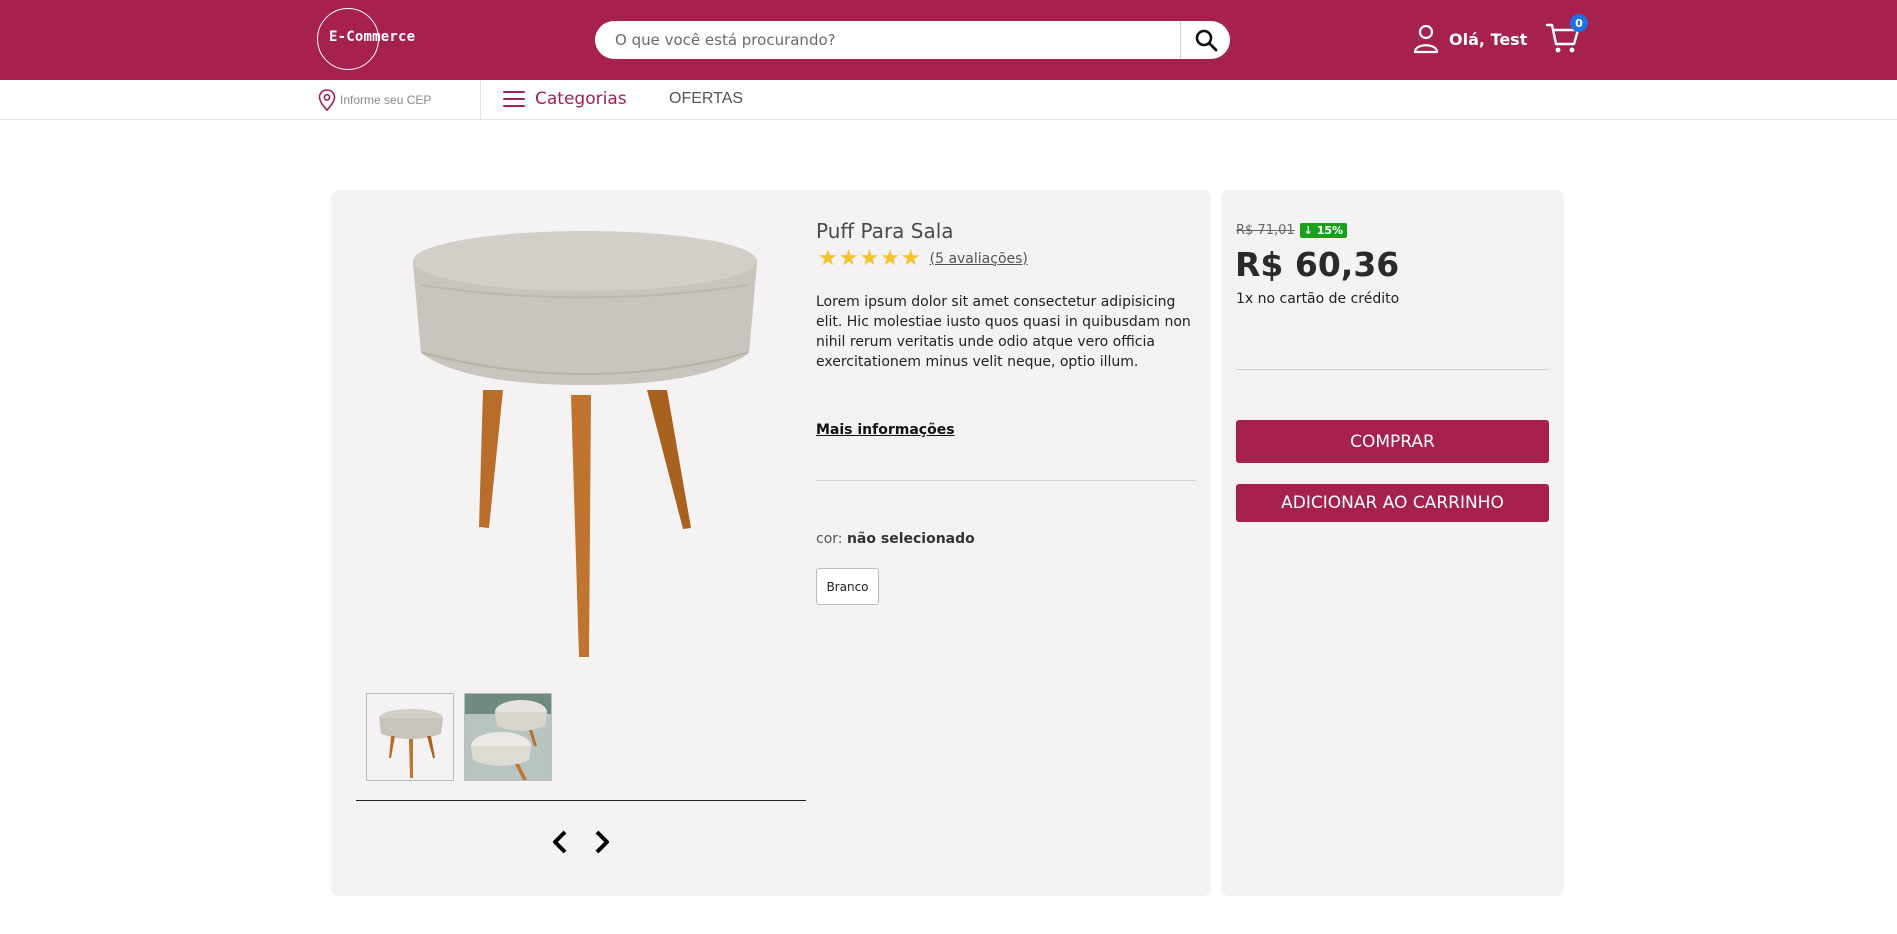  I want to click on search-bar, so click(912, 40).